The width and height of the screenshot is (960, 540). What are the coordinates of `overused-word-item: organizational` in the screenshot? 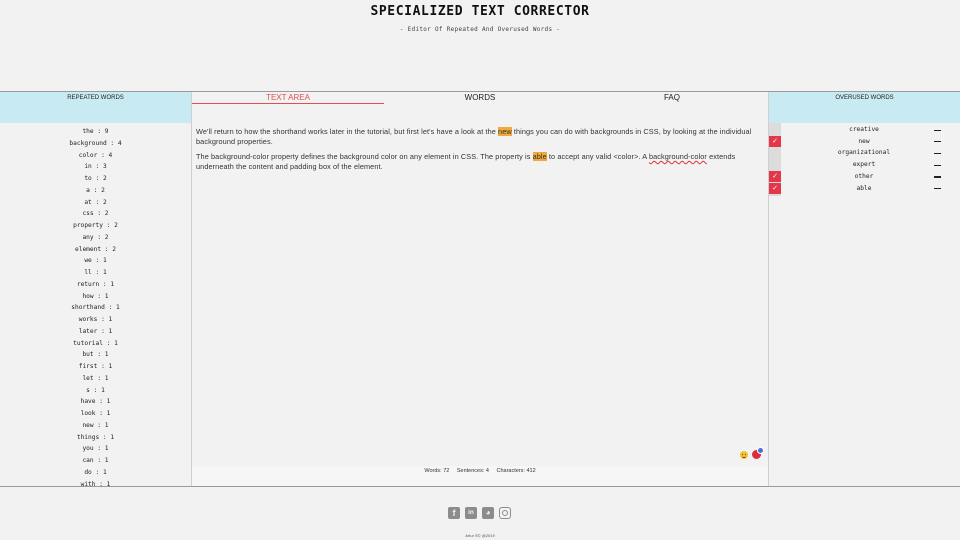 It's located at (864, 153).